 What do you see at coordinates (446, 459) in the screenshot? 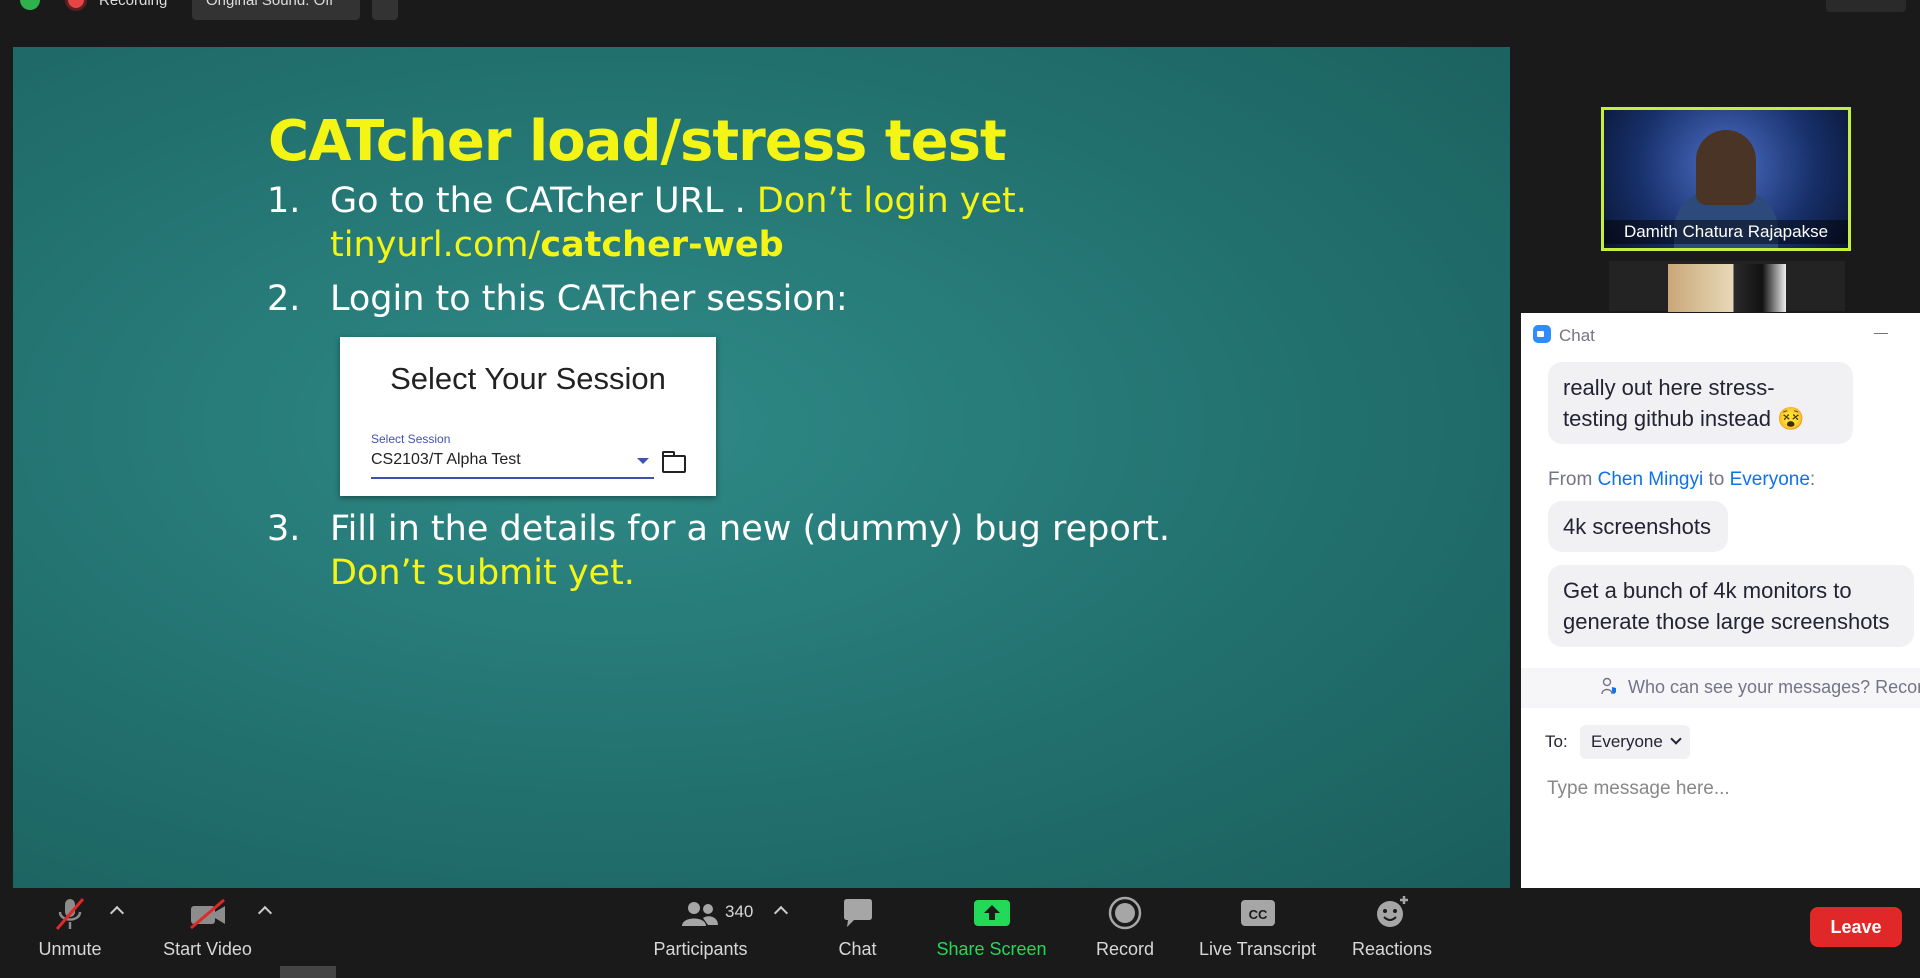
I see `session-field-value: CS2103/T Alpha Test` at bounding box center [446, 459].